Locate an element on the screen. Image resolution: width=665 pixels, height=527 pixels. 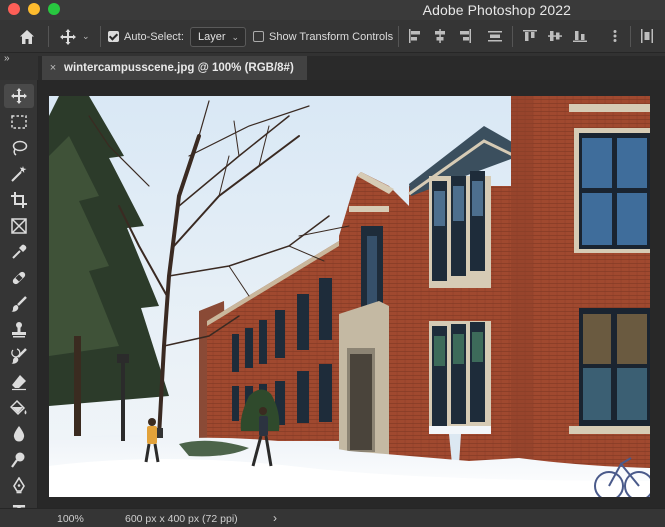
align-left-icon is located at coordinates (415, 36).